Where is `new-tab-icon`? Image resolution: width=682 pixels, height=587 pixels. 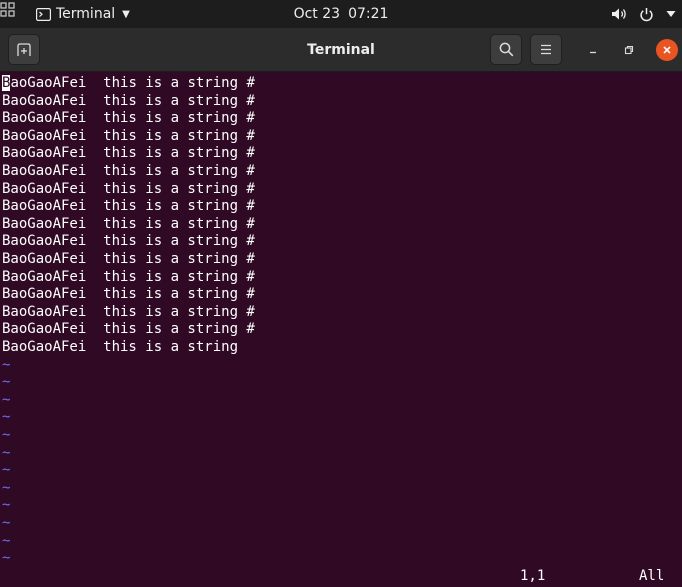 new-tab-icon is located at coordinates (24, 49).